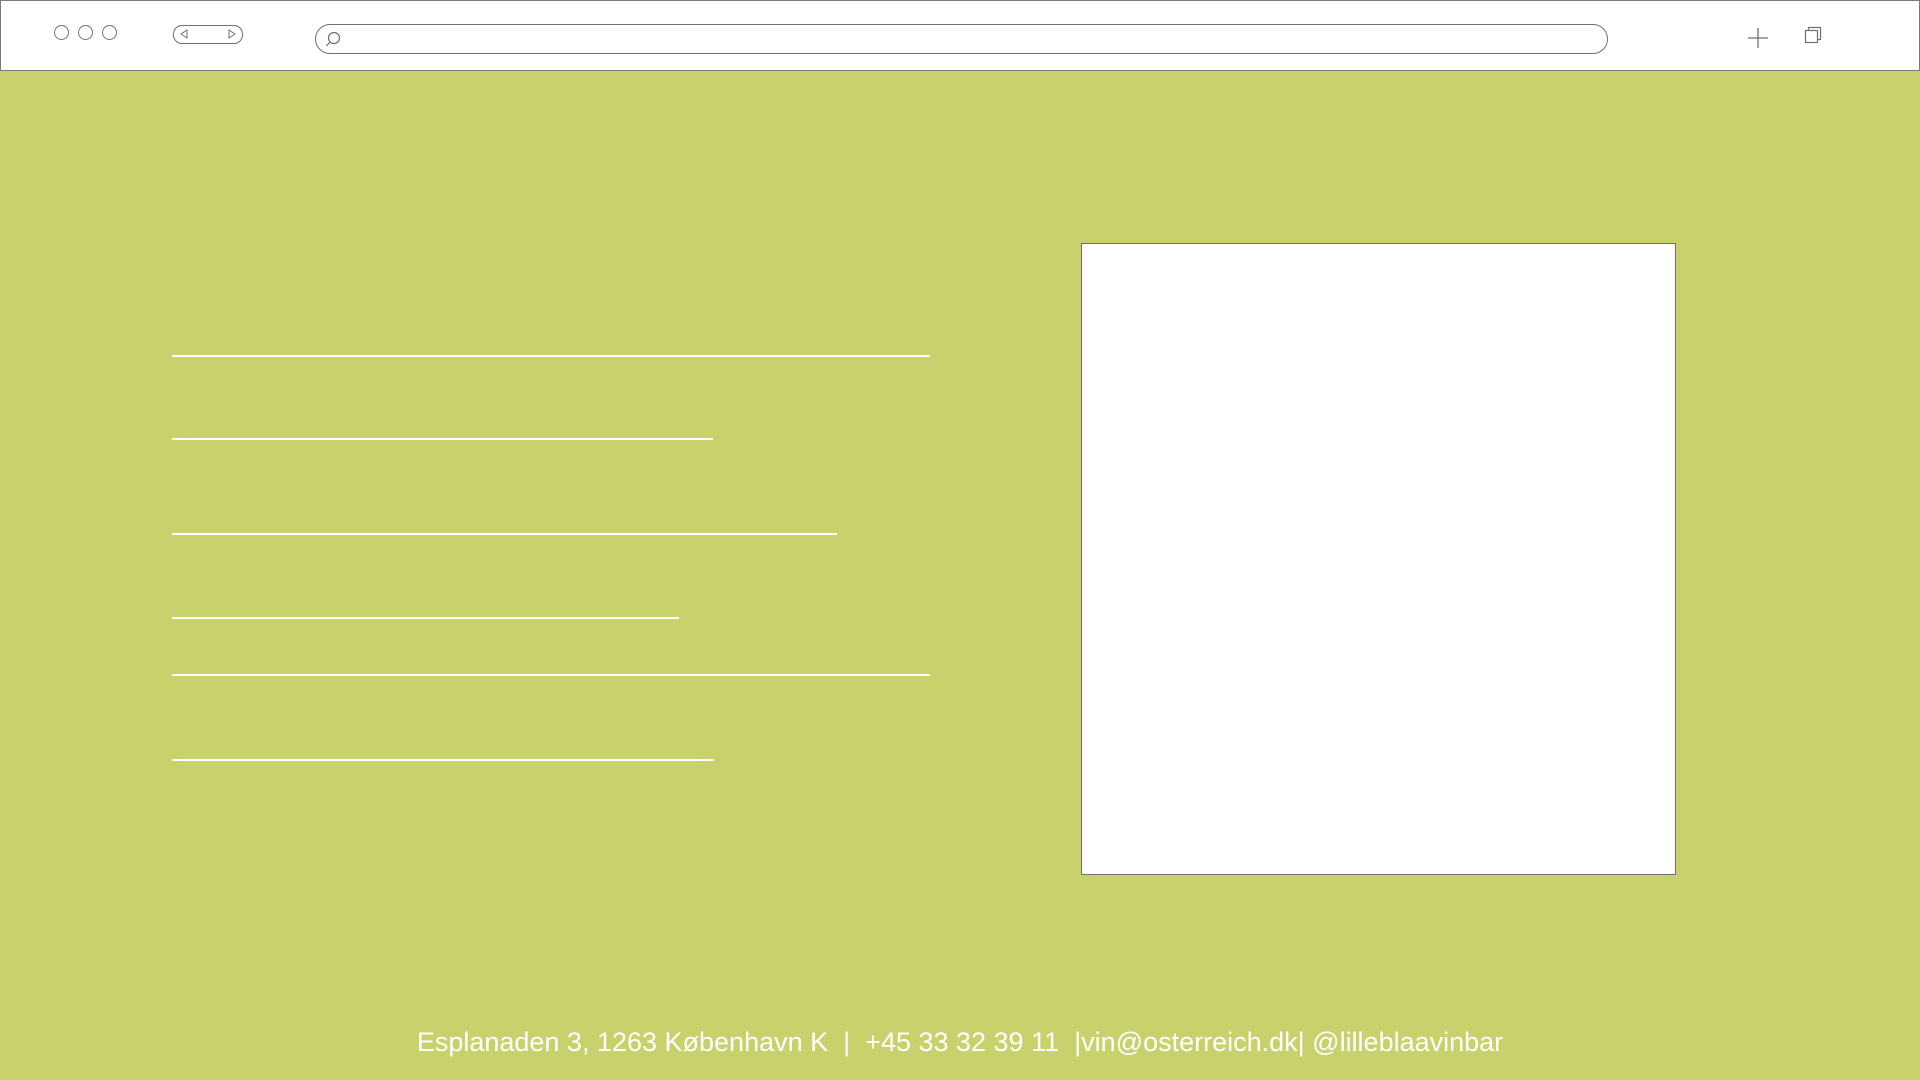  What do you see at coordinates (622, 1042) in the screenshot?
I see `footer-address: Esplanaden 3, 1263 København K` at bounding box center [622, 1042].